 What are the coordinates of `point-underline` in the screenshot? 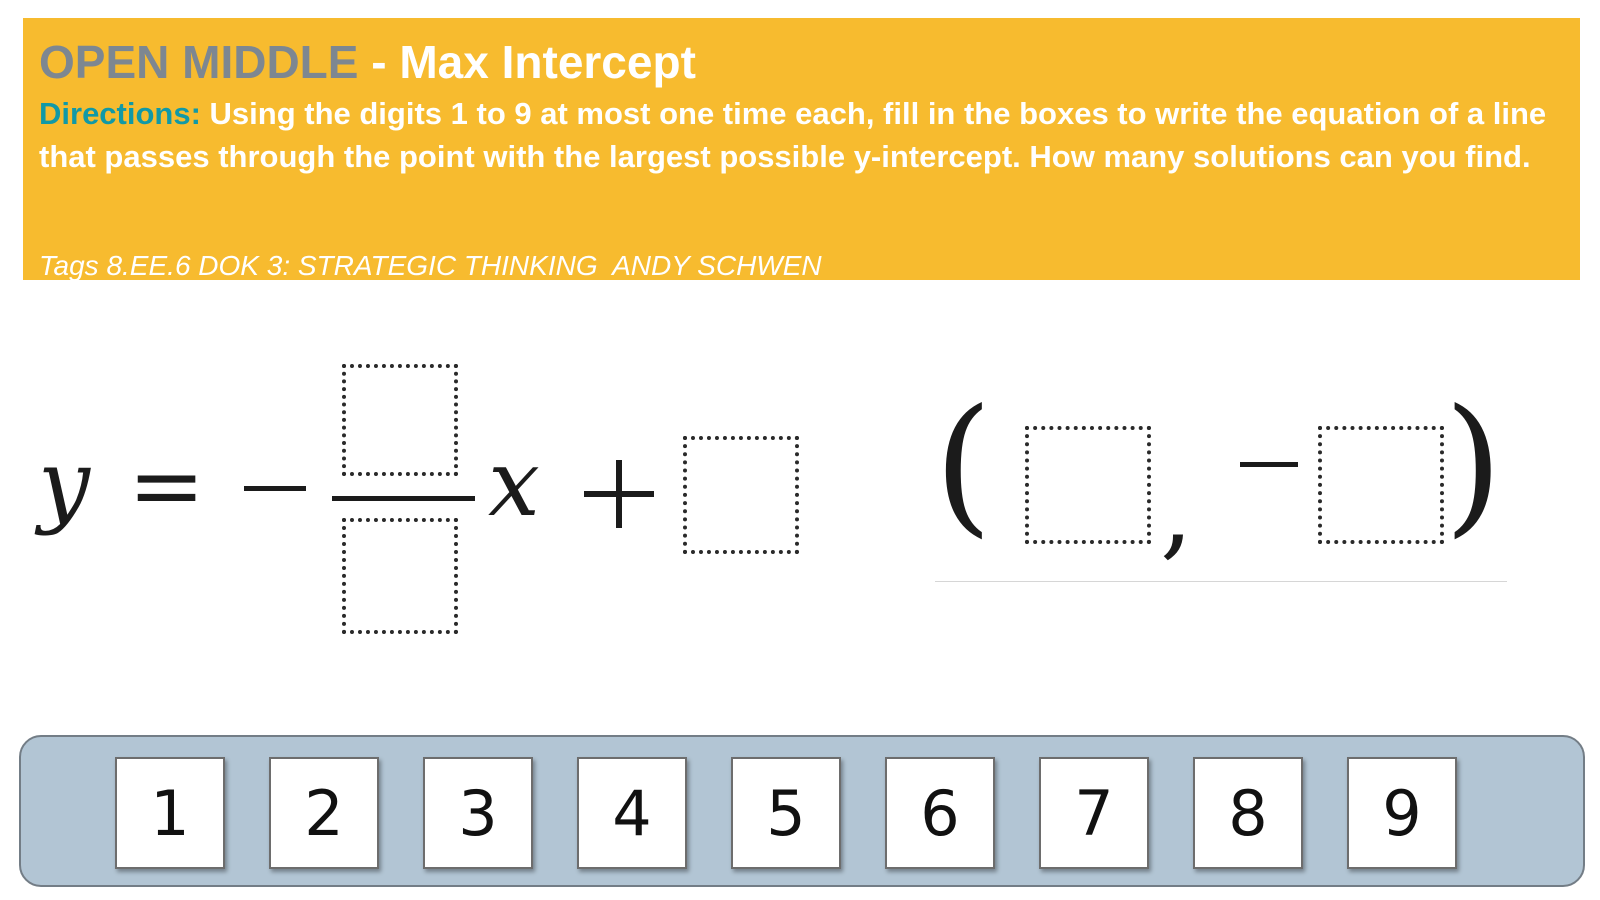 It's located at (1221, 581).